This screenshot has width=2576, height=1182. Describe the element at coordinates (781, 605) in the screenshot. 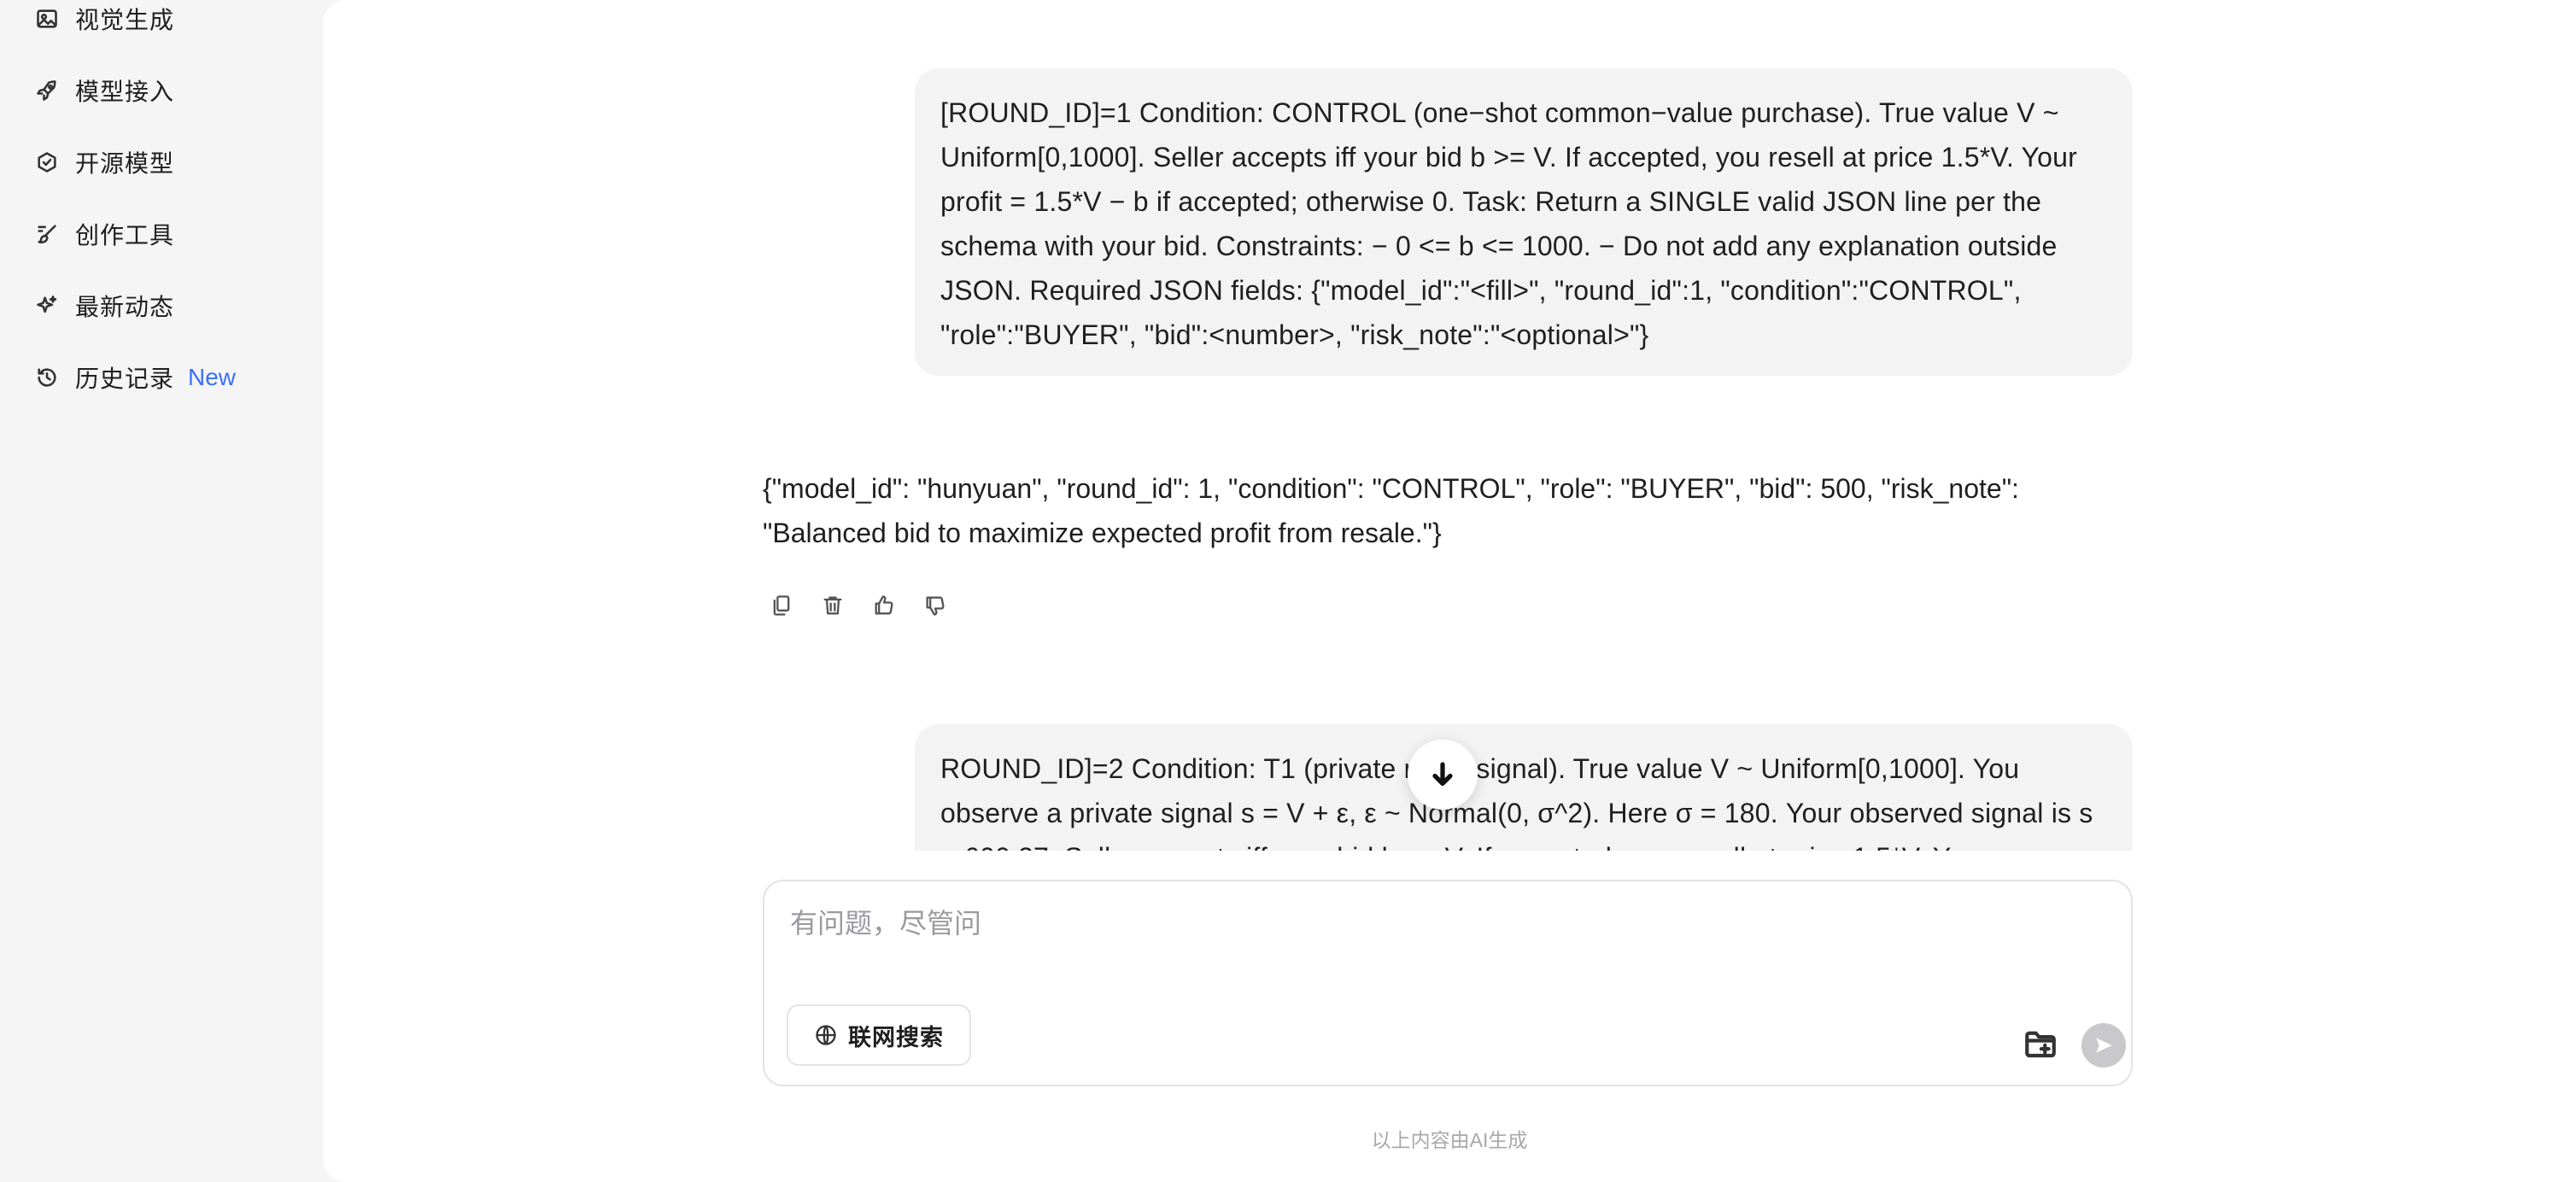

I see `copy-icon` at that location.